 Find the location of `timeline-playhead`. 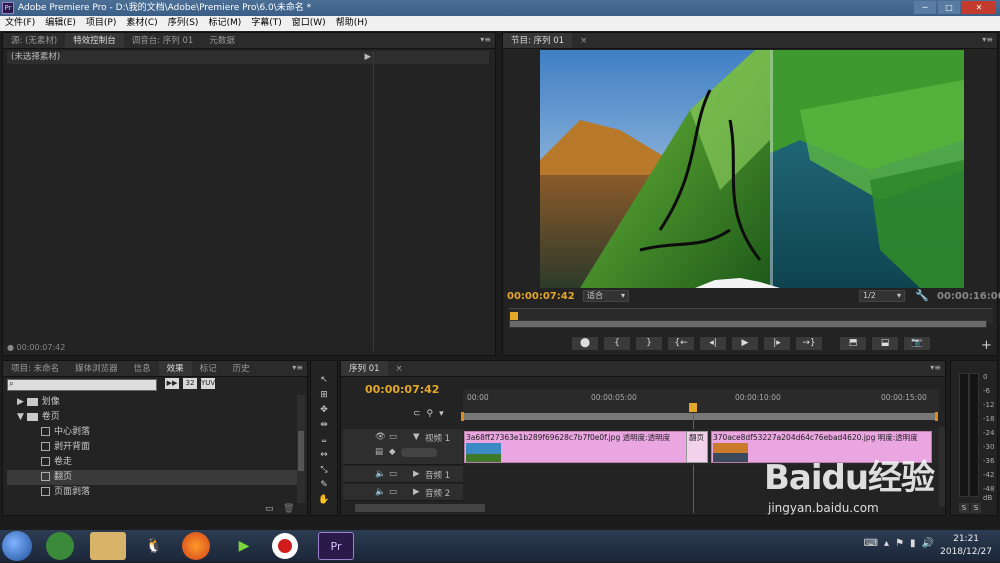

timeline-playhead is located at coordinates (693, 407).